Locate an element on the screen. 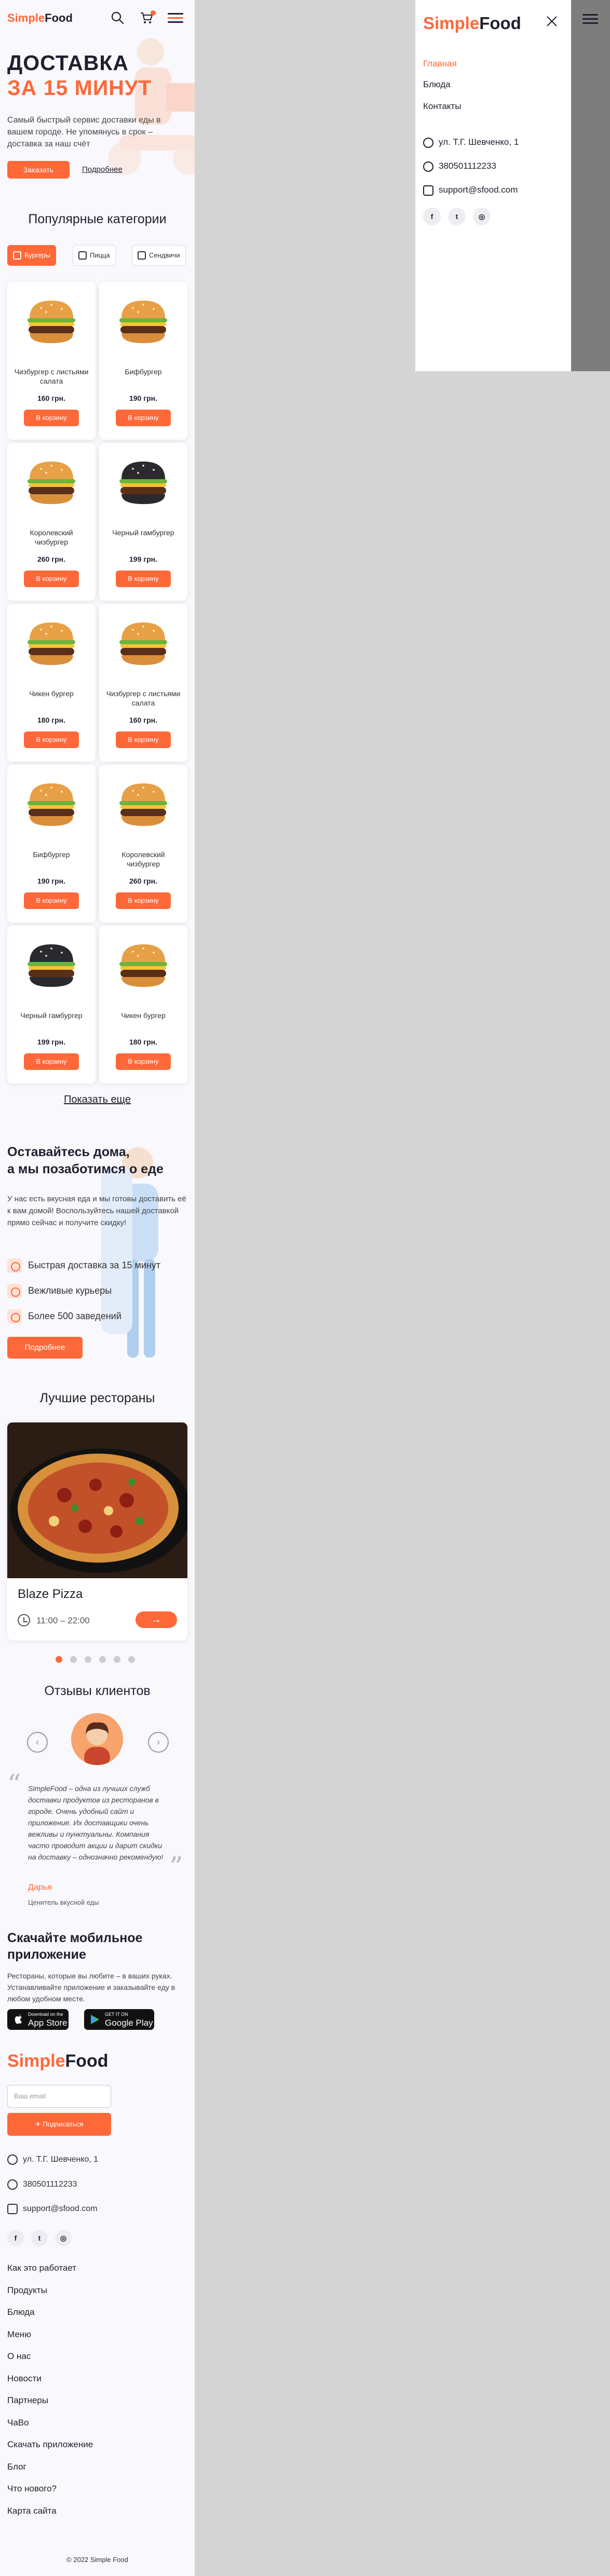 This screenshot has height=2576, width=610. email-input: Ваш email is located at coordinates (59, 2096).